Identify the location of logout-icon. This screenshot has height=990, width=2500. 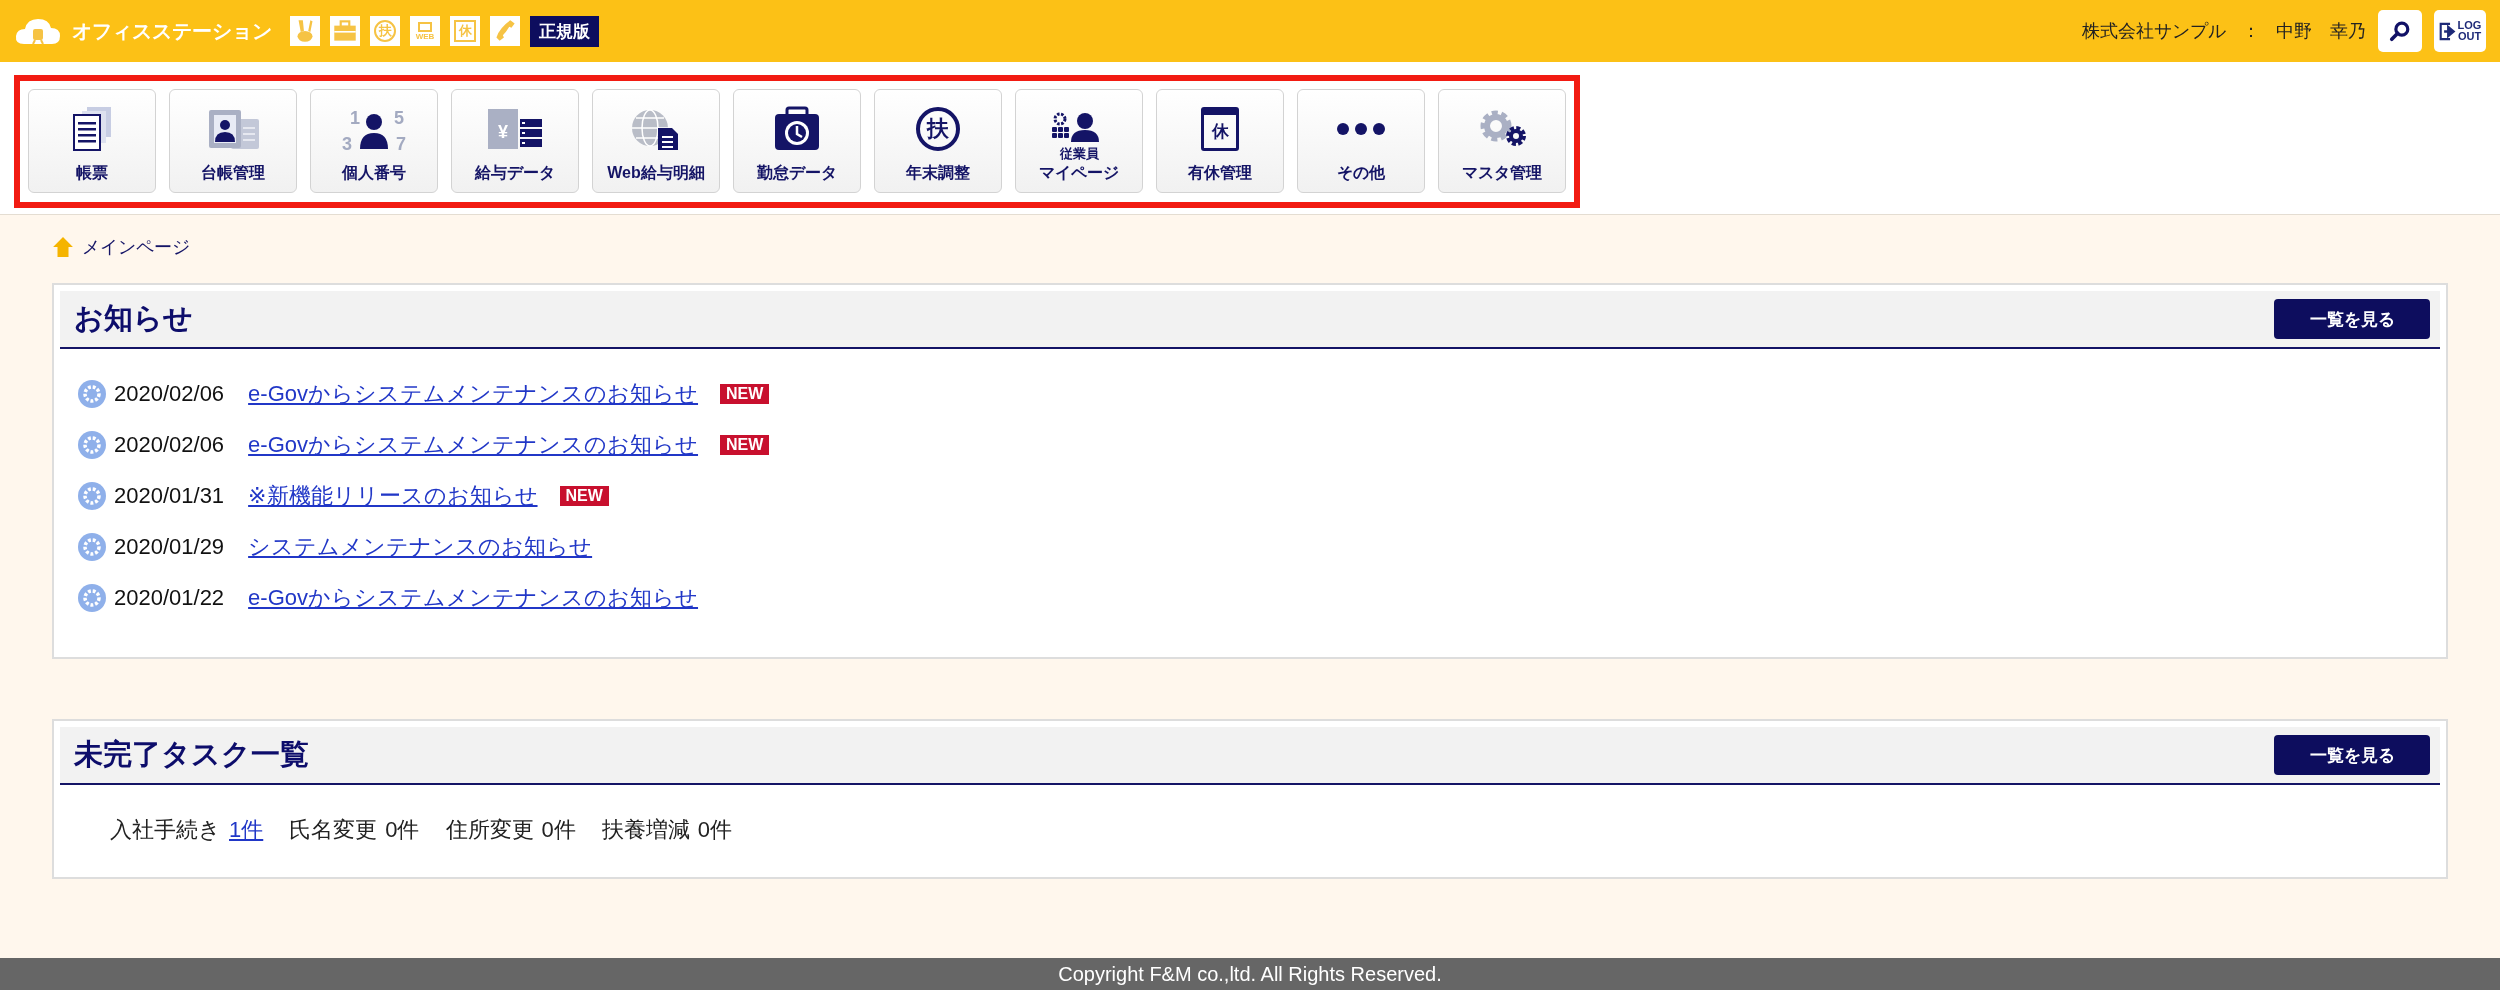
(2447, 31).